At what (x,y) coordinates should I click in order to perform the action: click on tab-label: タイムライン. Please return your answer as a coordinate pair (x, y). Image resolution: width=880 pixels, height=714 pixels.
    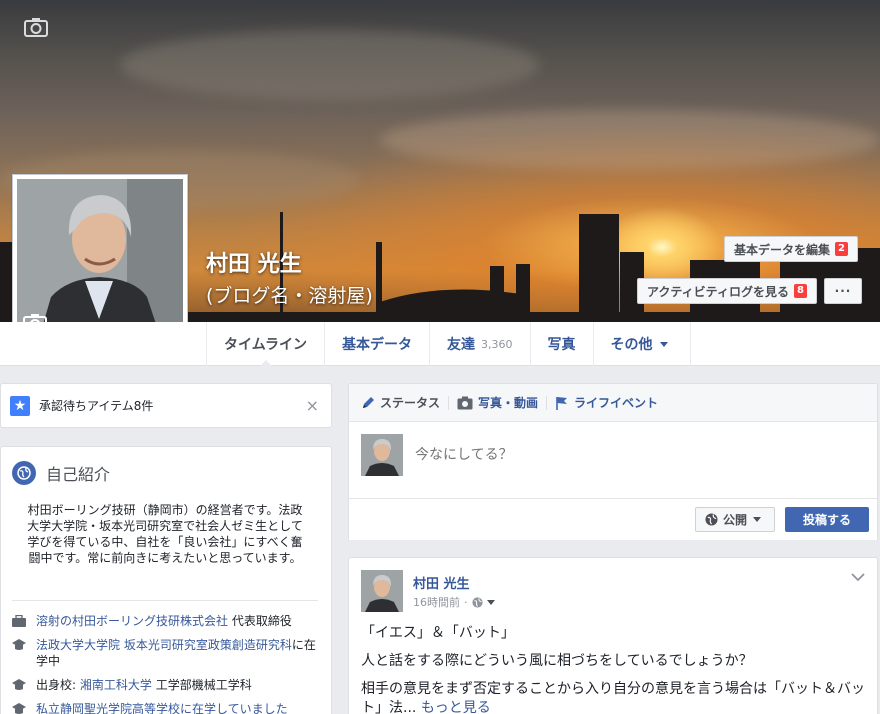
    Looking at the image, I should click on (266, 345).